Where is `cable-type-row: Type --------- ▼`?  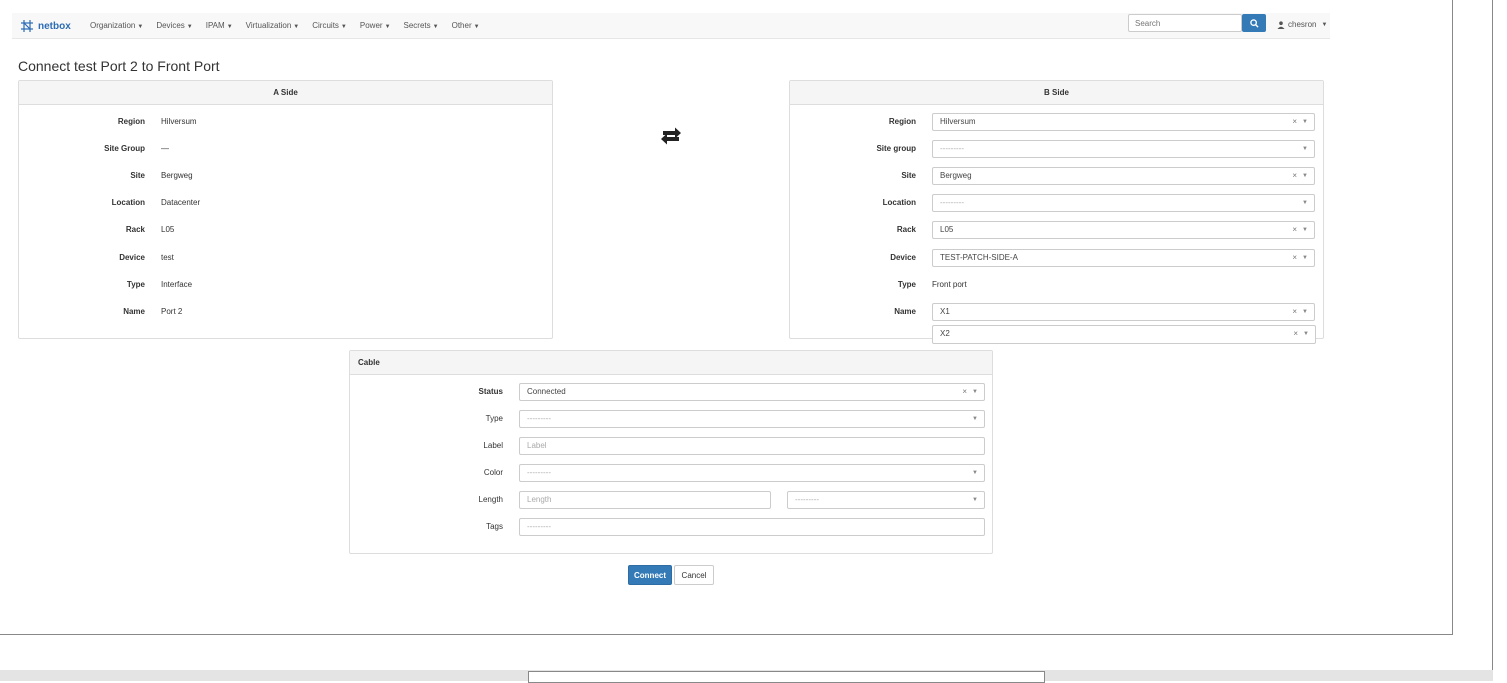
cable-type-row: Type --------- ▼ is located at coordinates (671, 419).